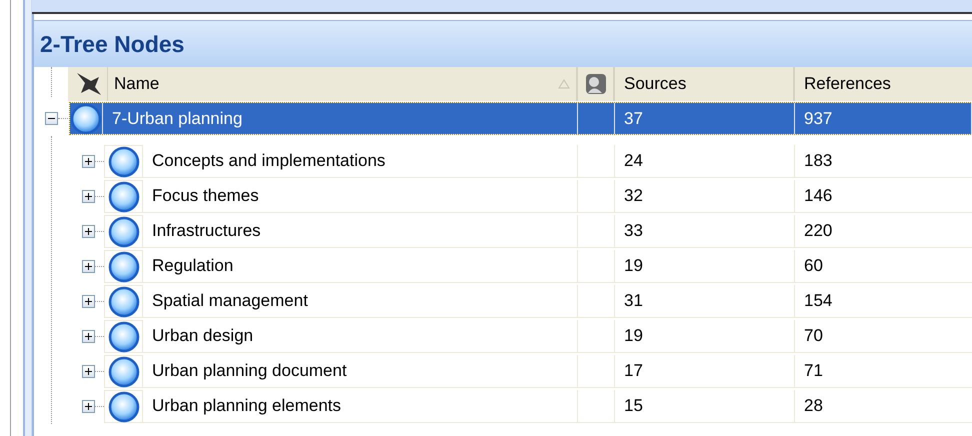  I want to click on sources-count: 37, so click(705, 118).